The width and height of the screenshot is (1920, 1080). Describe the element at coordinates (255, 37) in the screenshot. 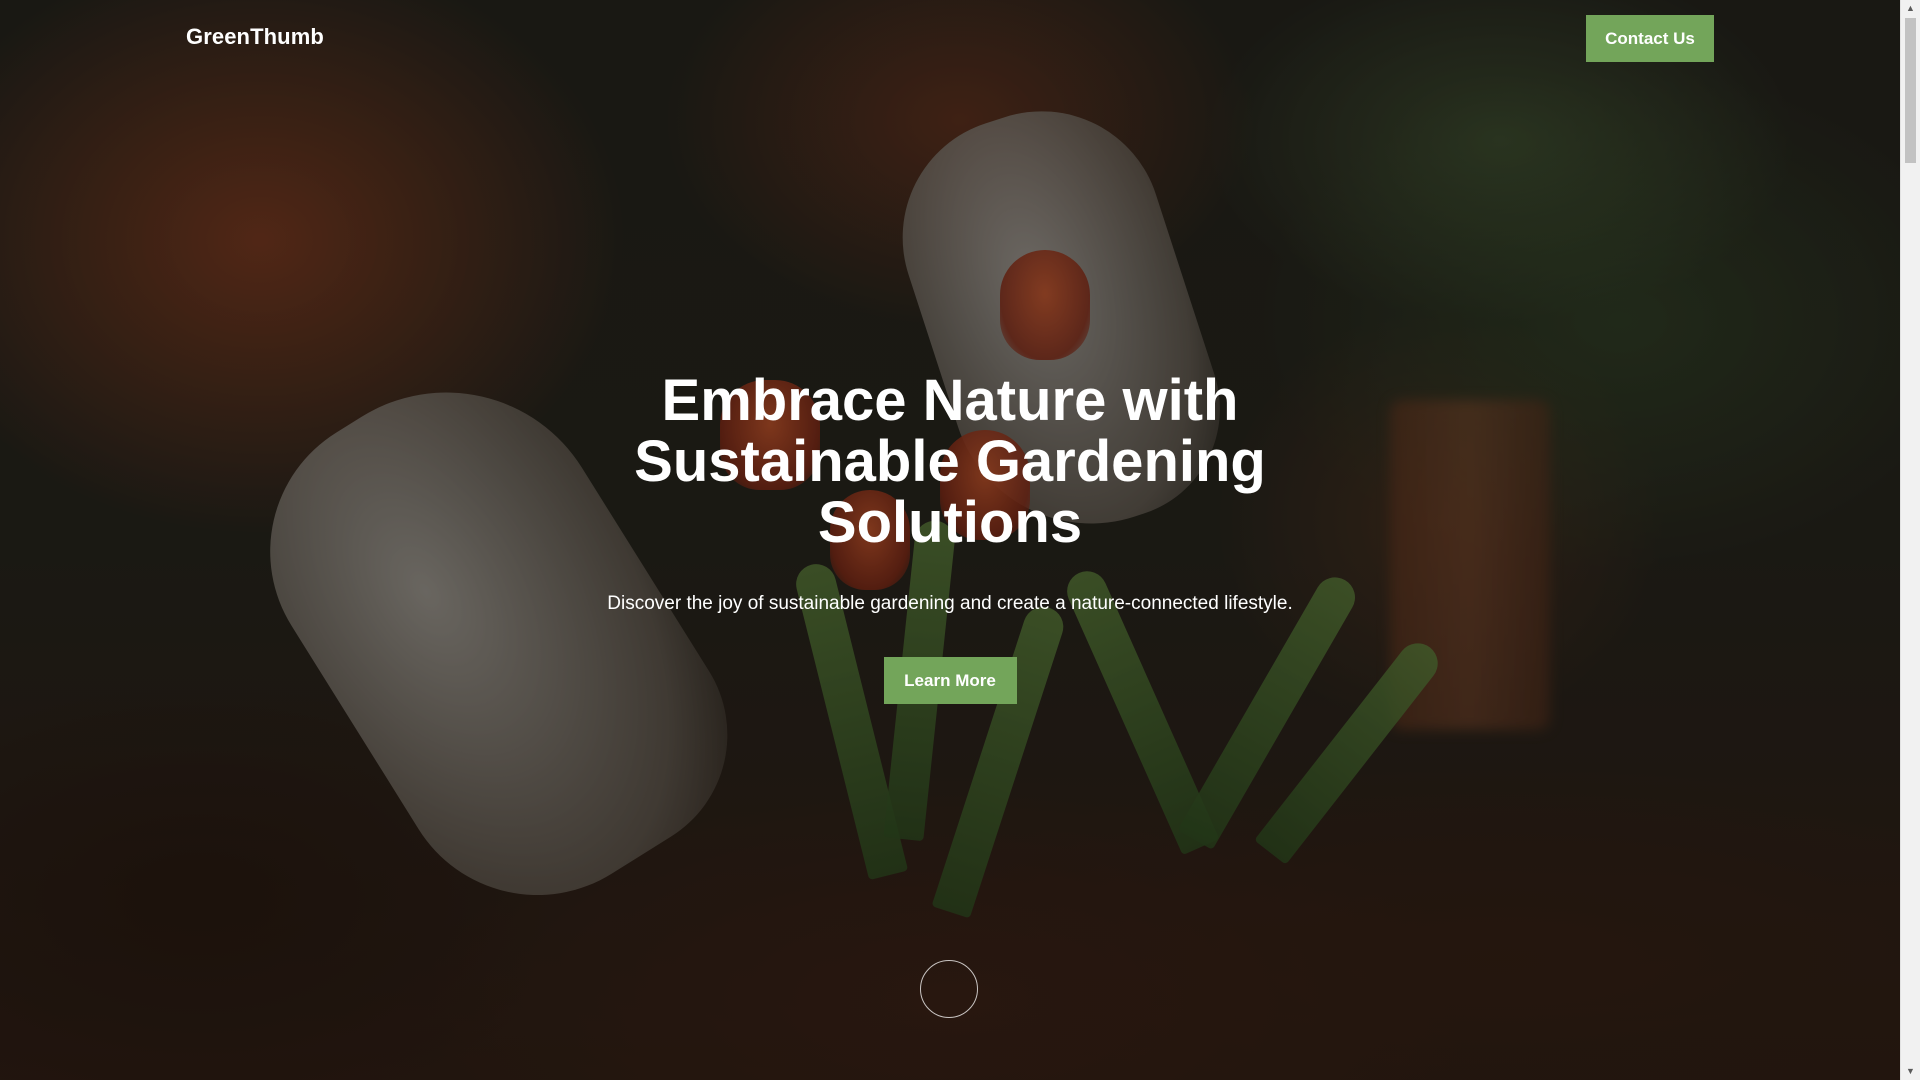

I see `brand-logo: GreenThumb` at that location.